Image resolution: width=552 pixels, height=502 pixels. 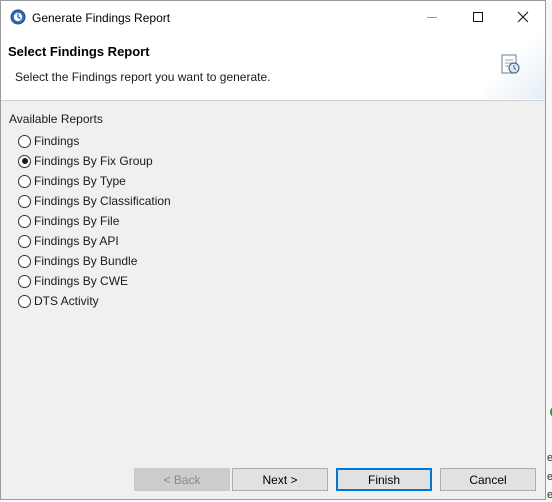 I want to click on radio-label: Findings By Type, so click(x=80, y=181).